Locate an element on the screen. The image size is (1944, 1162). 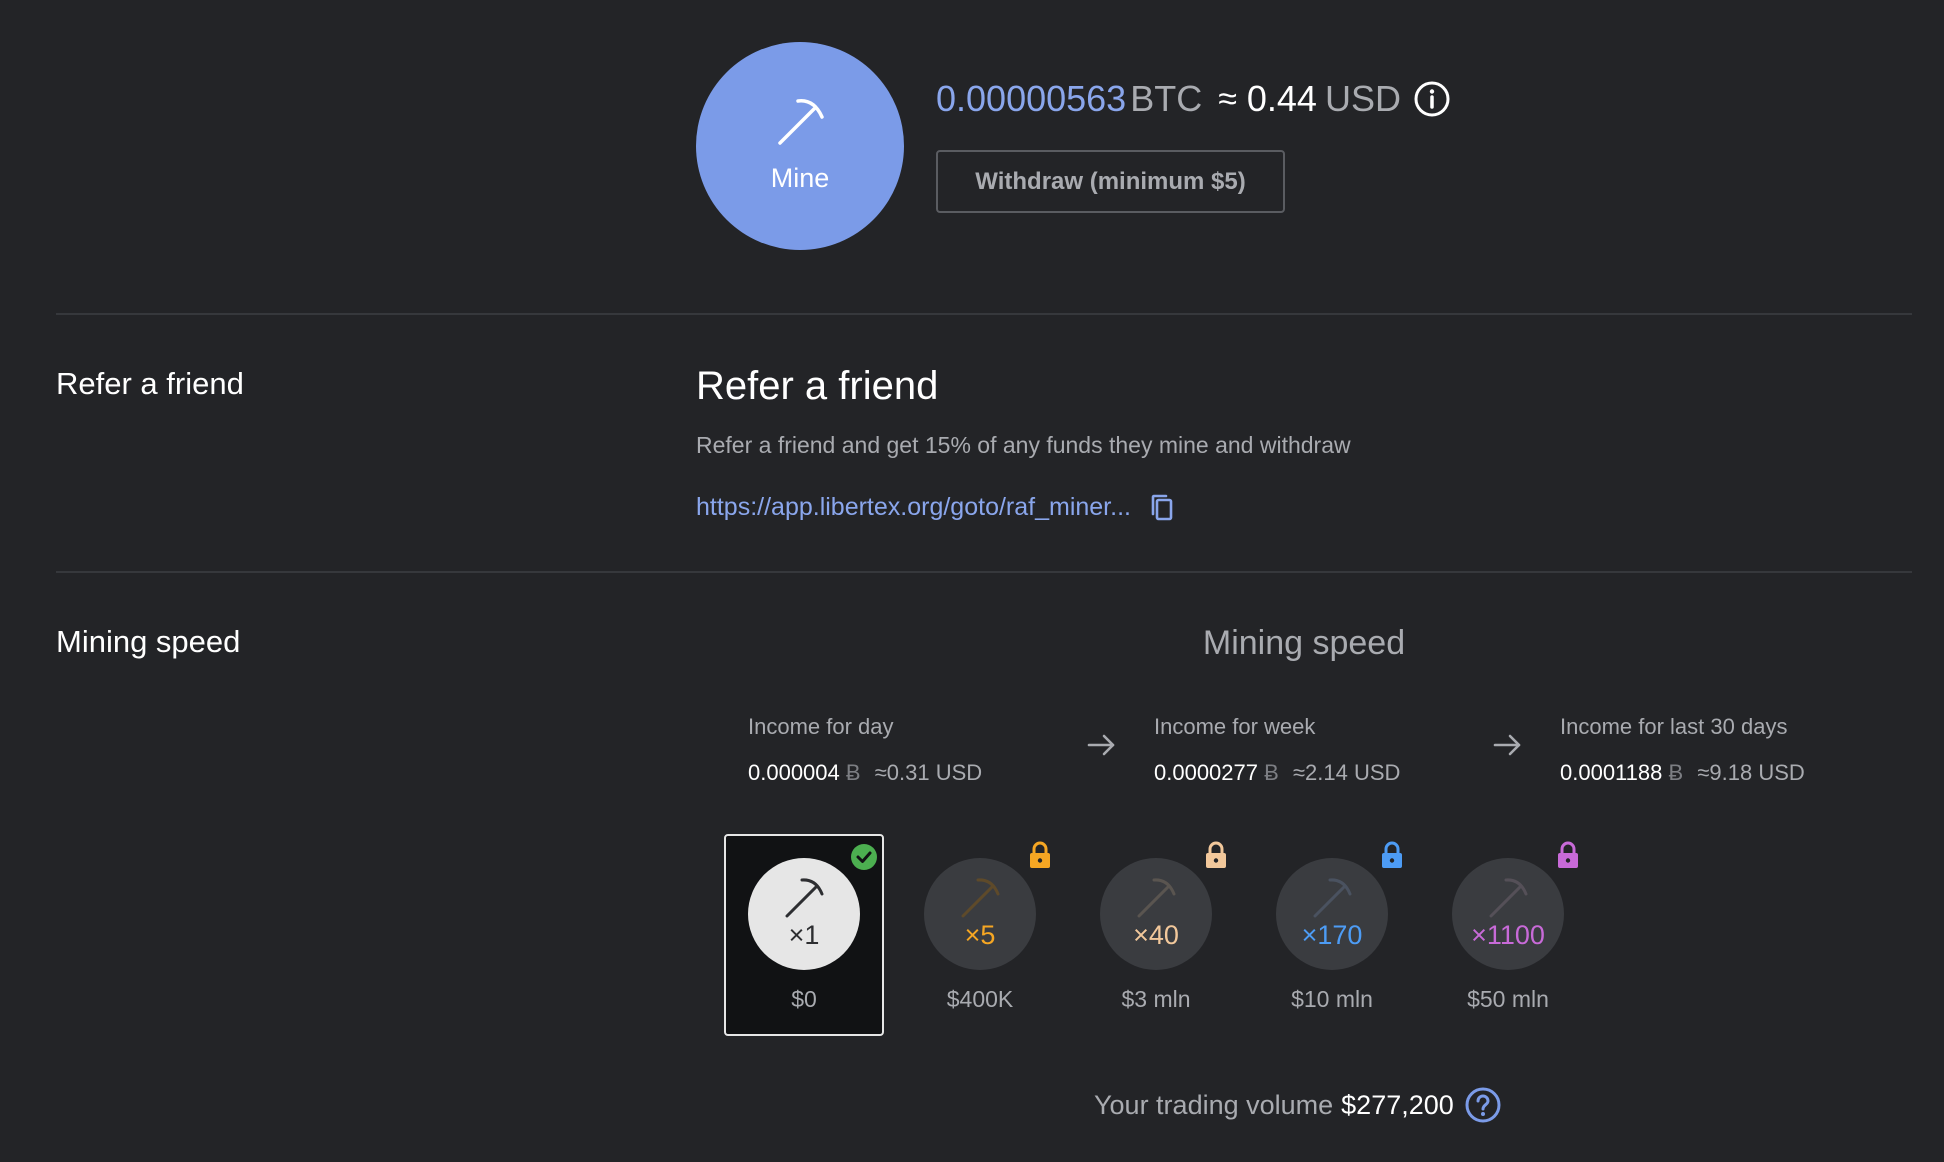
mine-button: Mine is located at coordinates (800, 146).